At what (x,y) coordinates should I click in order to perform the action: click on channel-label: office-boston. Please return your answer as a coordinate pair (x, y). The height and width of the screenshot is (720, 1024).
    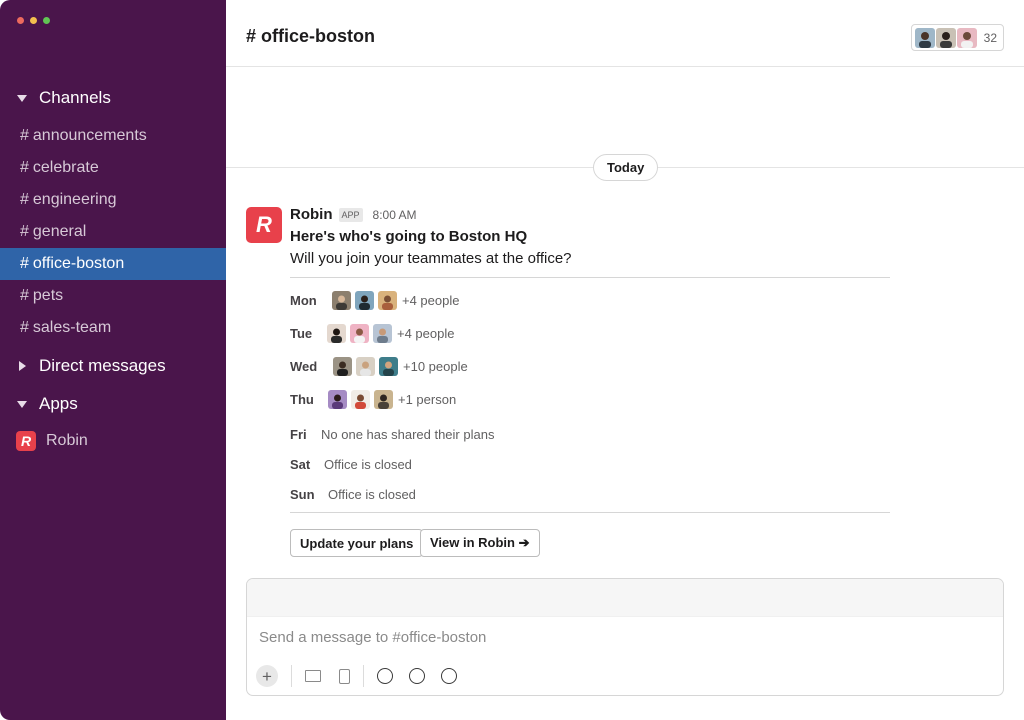
    Looking at the image, I should click on (78, 263).